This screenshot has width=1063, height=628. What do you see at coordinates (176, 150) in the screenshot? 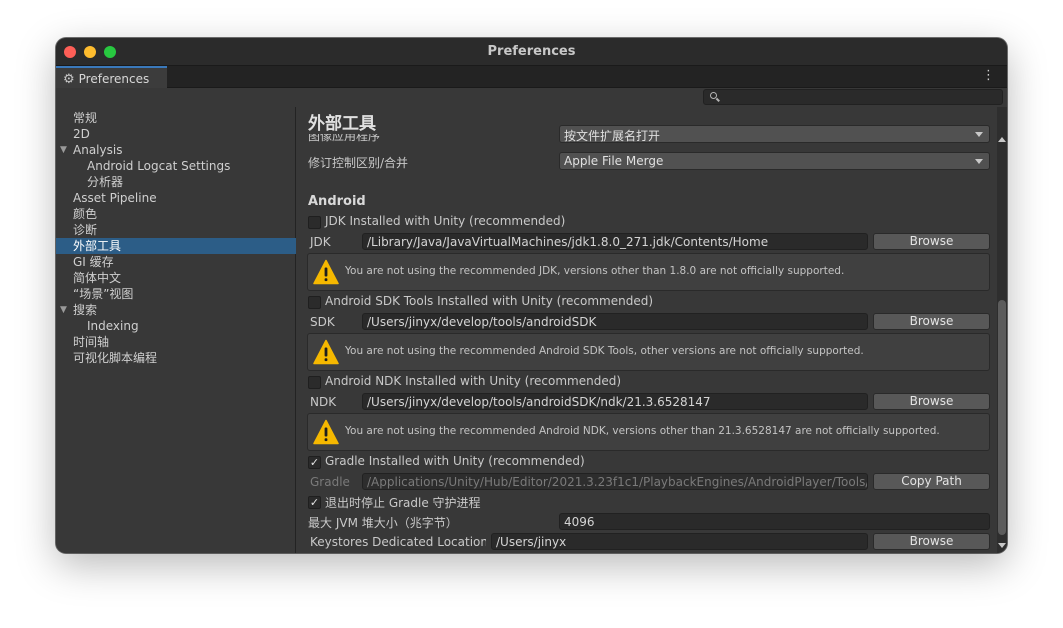
I see `sidebar-item-analysis: ▼ Analysis` at bounding box center [176, 150].